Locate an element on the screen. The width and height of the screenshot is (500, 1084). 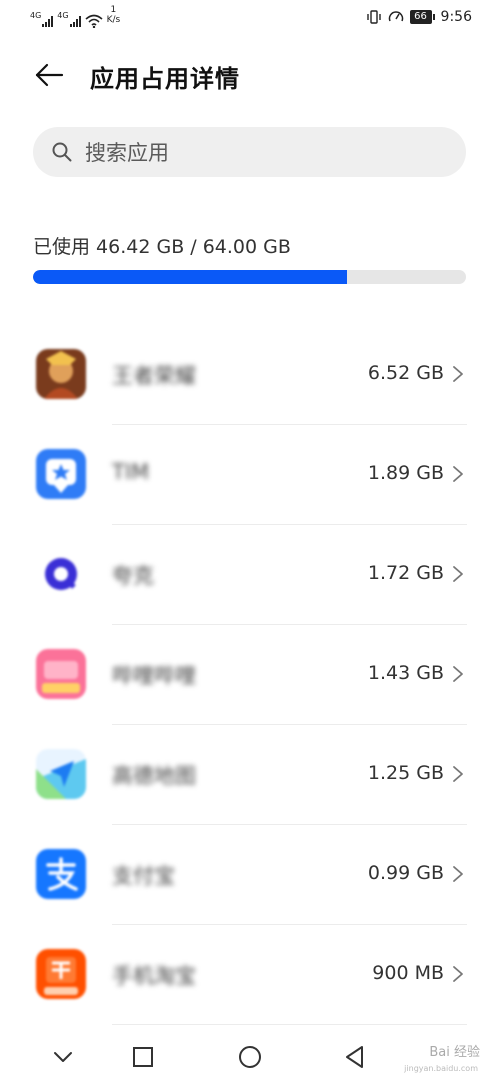
app-size: 1.89 GB is located at coordinates (405, 473).